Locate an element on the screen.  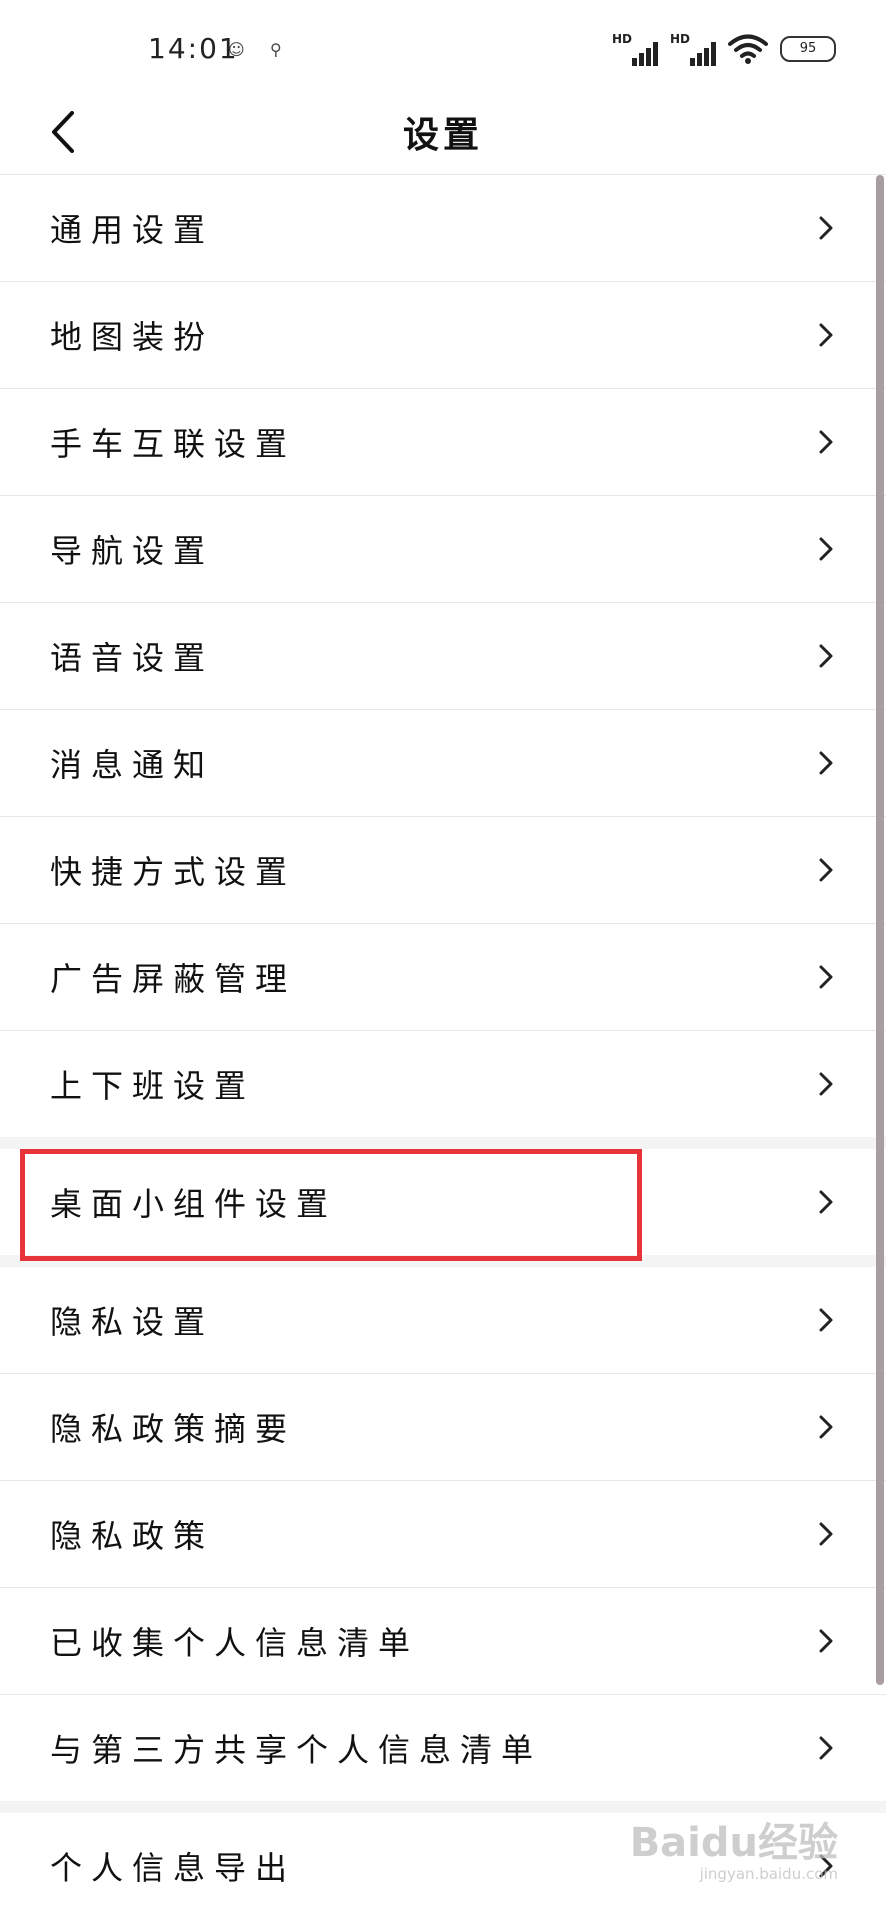
settings-row-third-party-sharing: 与第三方共享个人信息清单 is located at coordinates (443, 1748).